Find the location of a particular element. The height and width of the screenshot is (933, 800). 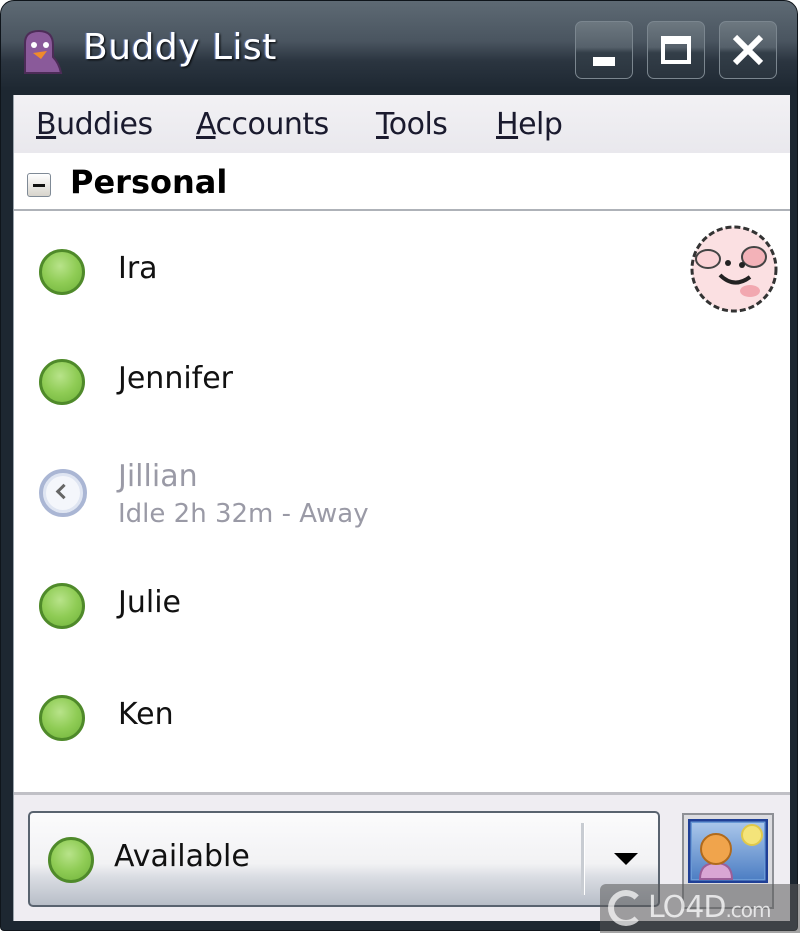

maximize-button is located at coordinates (676, 50).